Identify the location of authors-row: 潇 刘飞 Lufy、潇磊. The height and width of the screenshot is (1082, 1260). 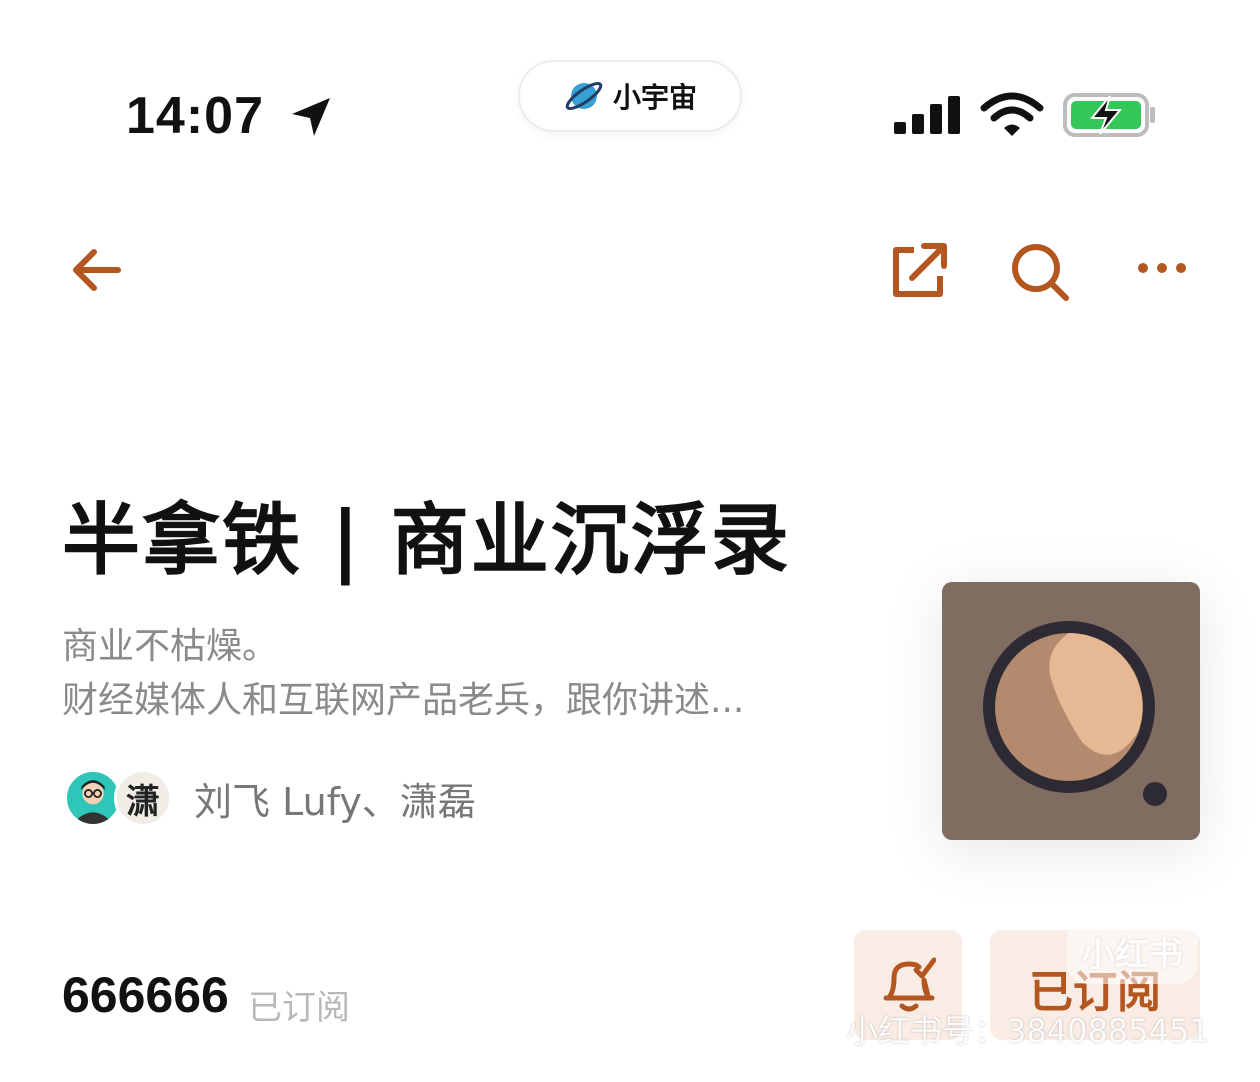
(270, 798).